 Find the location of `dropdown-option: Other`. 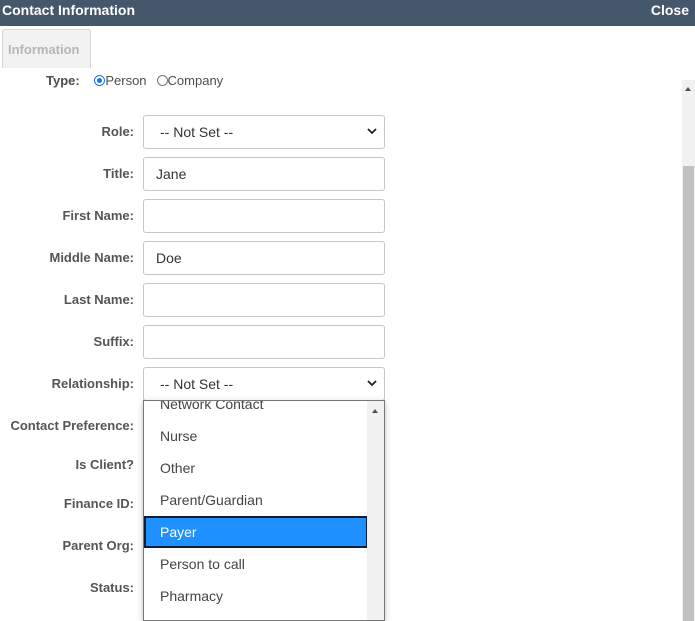

dropdown-option: Other is located at coordinates (256, 468).